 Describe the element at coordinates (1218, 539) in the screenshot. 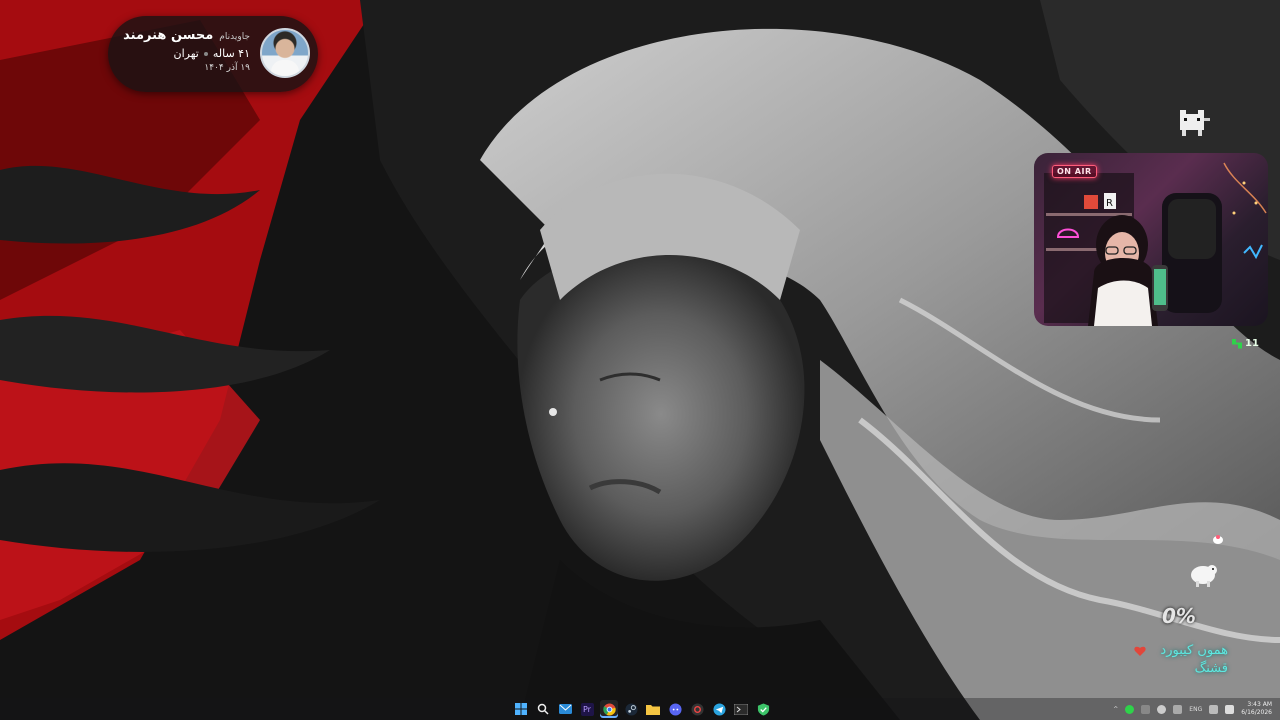

I see `sticker-icon` at that location.